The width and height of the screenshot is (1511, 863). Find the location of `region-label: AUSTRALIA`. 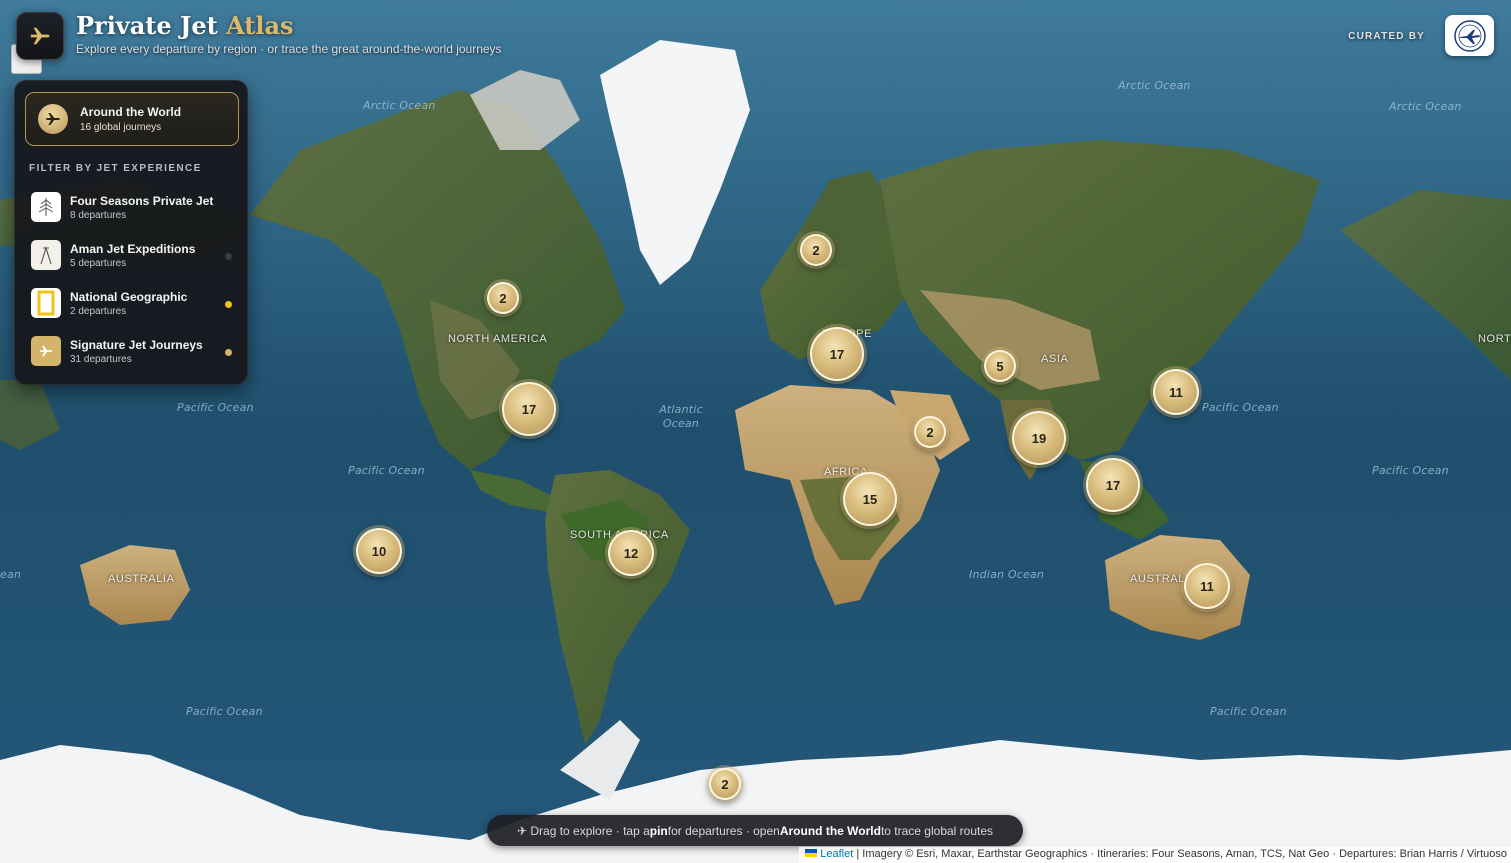

region-label: AUSTRALIA is located at coordinates (141, 579).